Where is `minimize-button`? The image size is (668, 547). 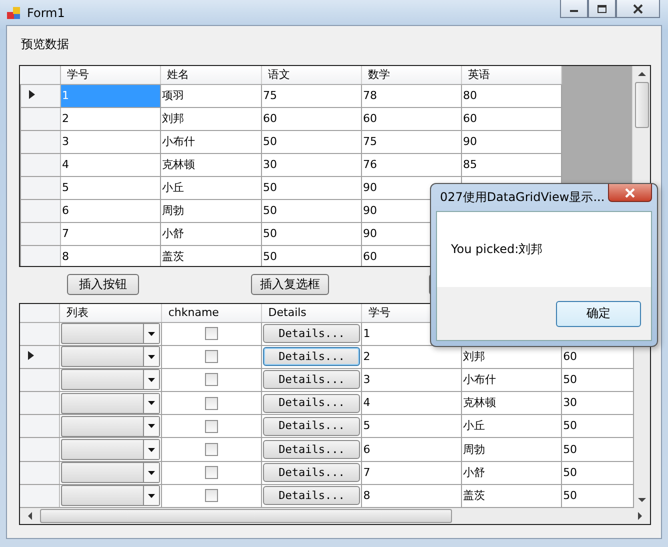 minimize-button is located at coordinates (574, 9).